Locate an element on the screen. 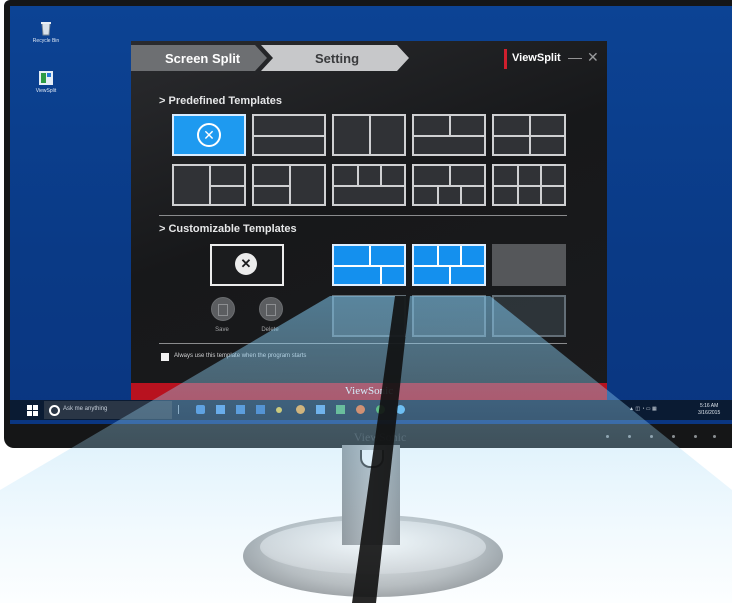 This screenshot has height=603, width=732. monitor-brand: ViewSonic is located at coordinates (380, 437).